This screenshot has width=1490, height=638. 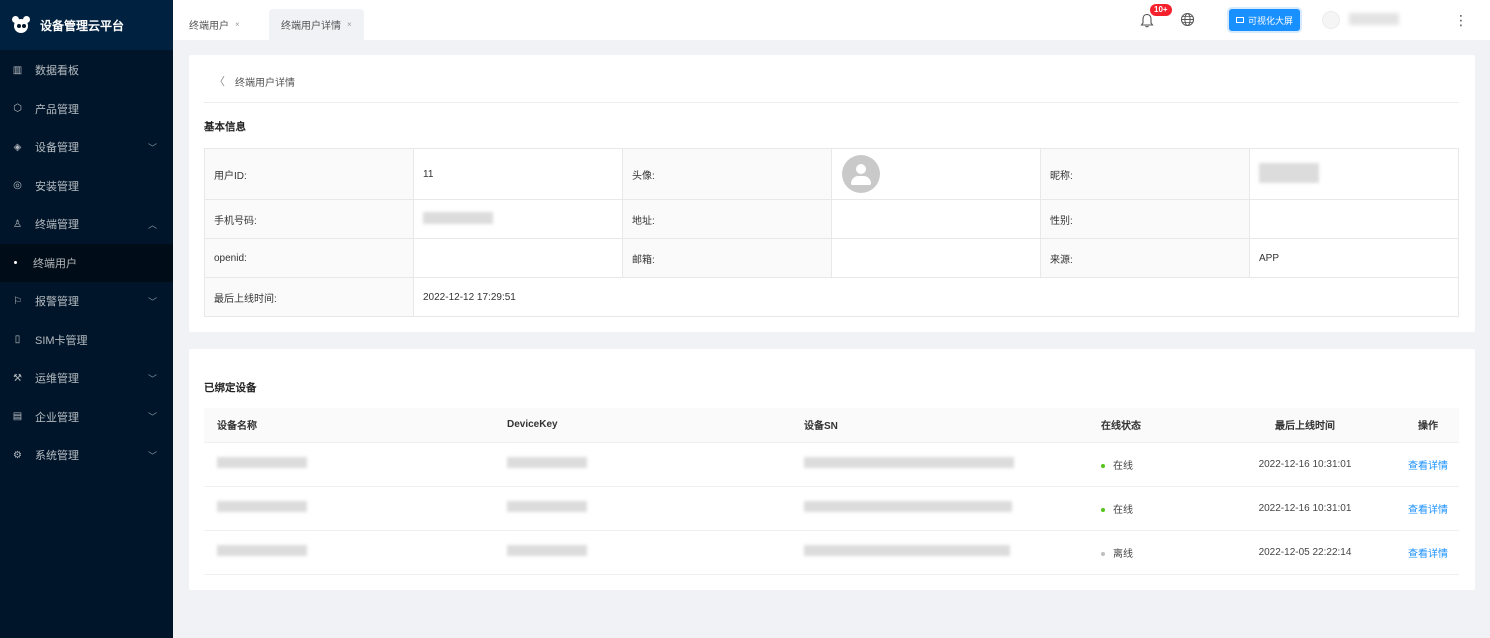 What do you see at coordinates (86, 224) in the screenshot?
I see `sidebar-item: ♙ 终端管理 ︿` at bounding box center [86, 224].